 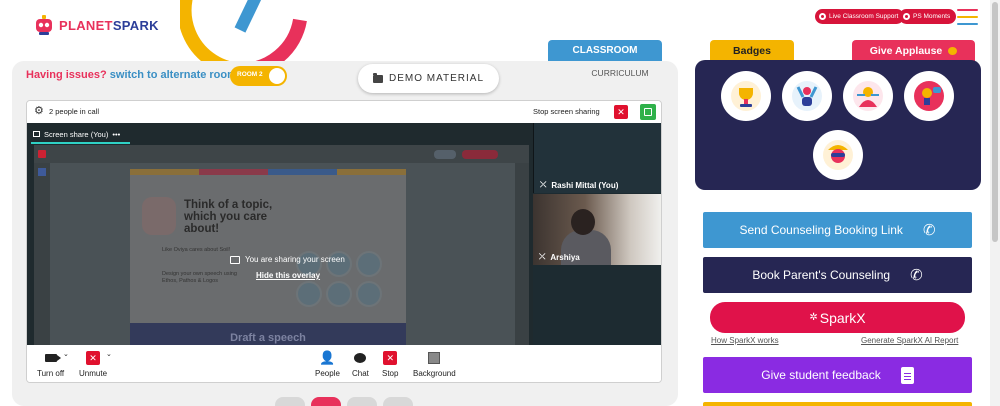 What do you see at coordinates (250, 74) in the screenshot?
I see `room-toggle-label: ROOM 2` at bounding box center [250, 74].